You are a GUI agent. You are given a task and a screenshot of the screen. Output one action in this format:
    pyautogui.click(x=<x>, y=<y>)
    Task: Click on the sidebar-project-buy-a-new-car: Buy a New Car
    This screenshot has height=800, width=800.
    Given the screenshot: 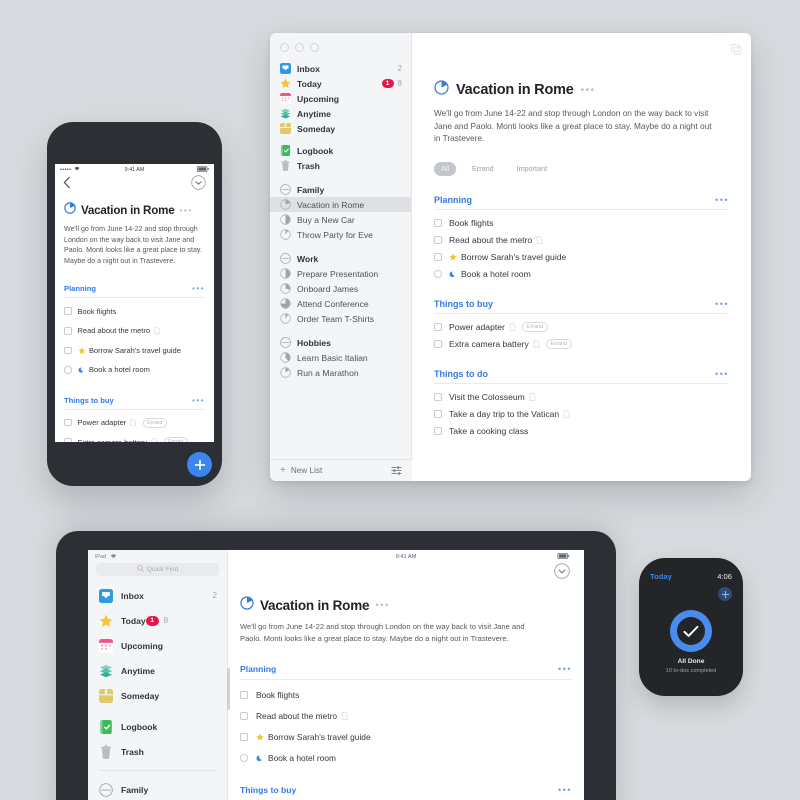 What is the action you would take?
    pyautogui.click(x=340, y=219)
    